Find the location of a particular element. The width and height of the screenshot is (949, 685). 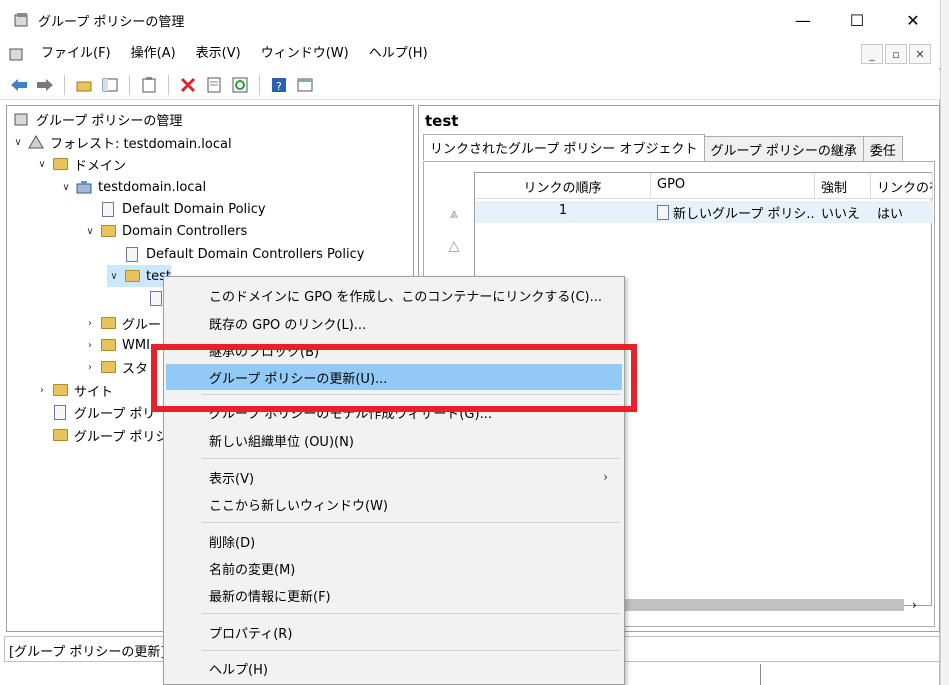

help-icon: ? is located at coordinates (279, 85).